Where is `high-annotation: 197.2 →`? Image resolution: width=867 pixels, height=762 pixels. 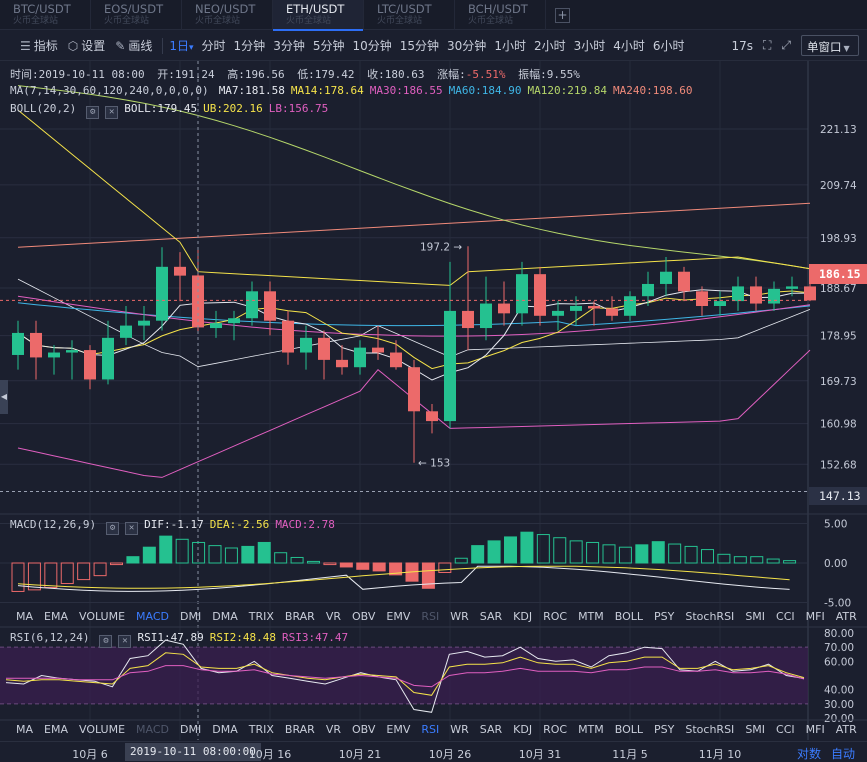
high-annotation: 197.2 → is located at coordinates (441, 247).